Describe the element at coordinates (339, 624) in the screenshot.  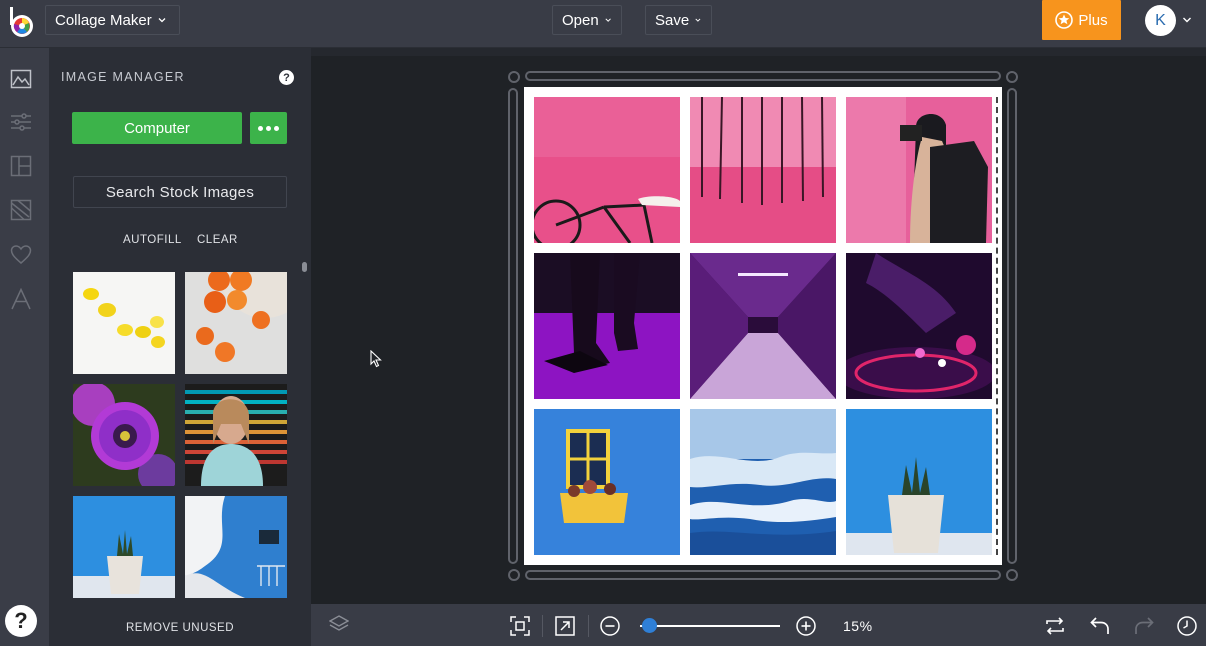
I see `layers-icon` at that location.